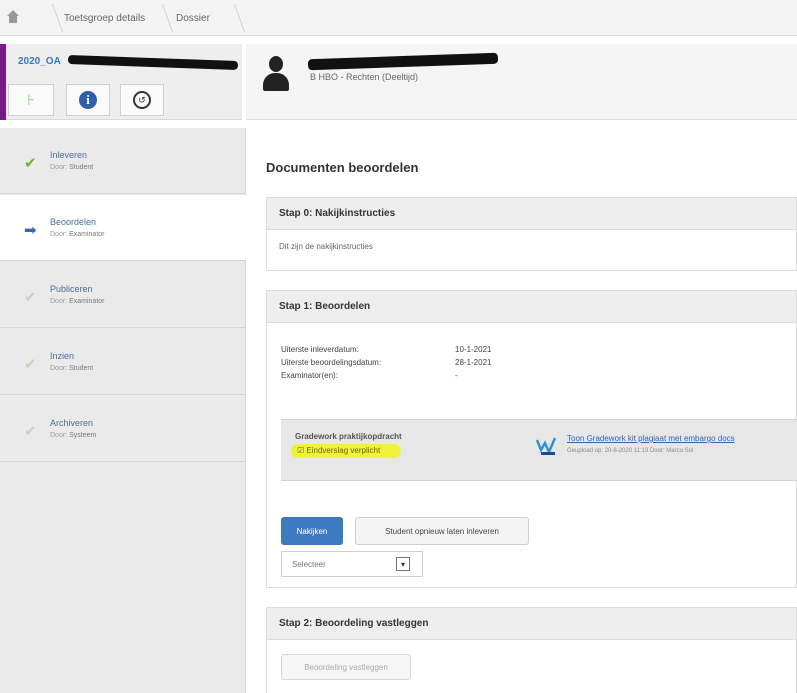 This screenshot has height=693, width=797. I want to click on gradework-icon, so click(546, 446).